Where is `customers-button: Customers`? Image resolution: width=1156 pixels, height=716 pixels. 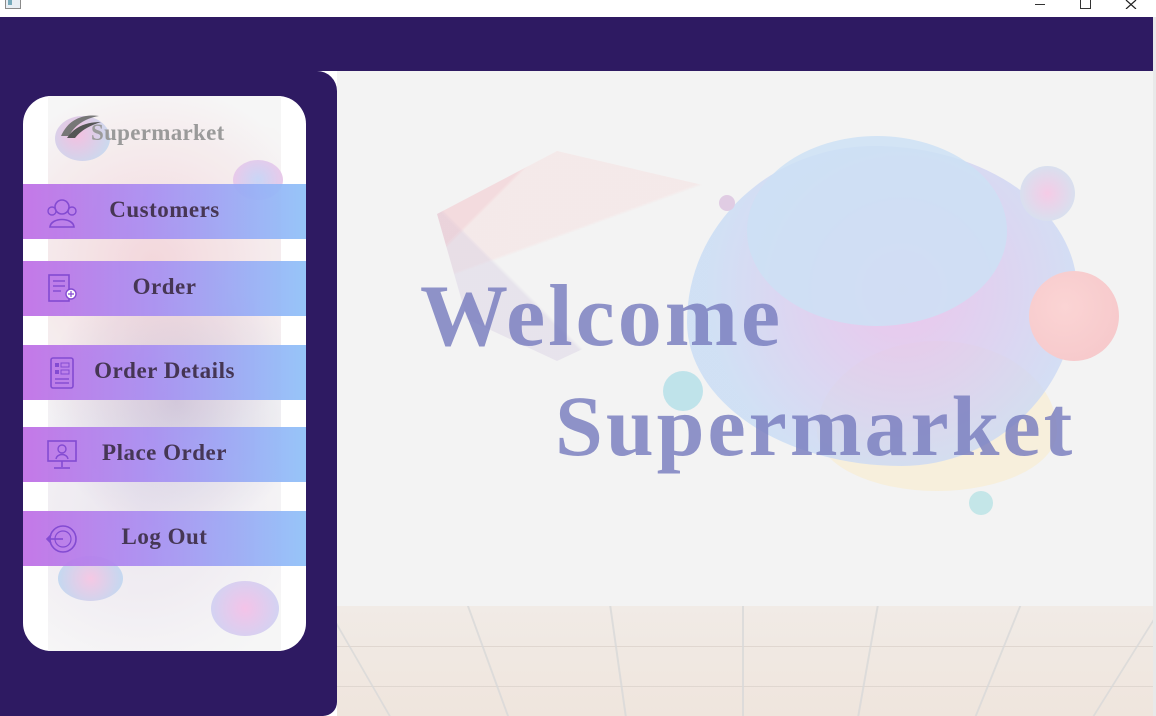
customers-button: Customers is located at coordinates (164, 211).